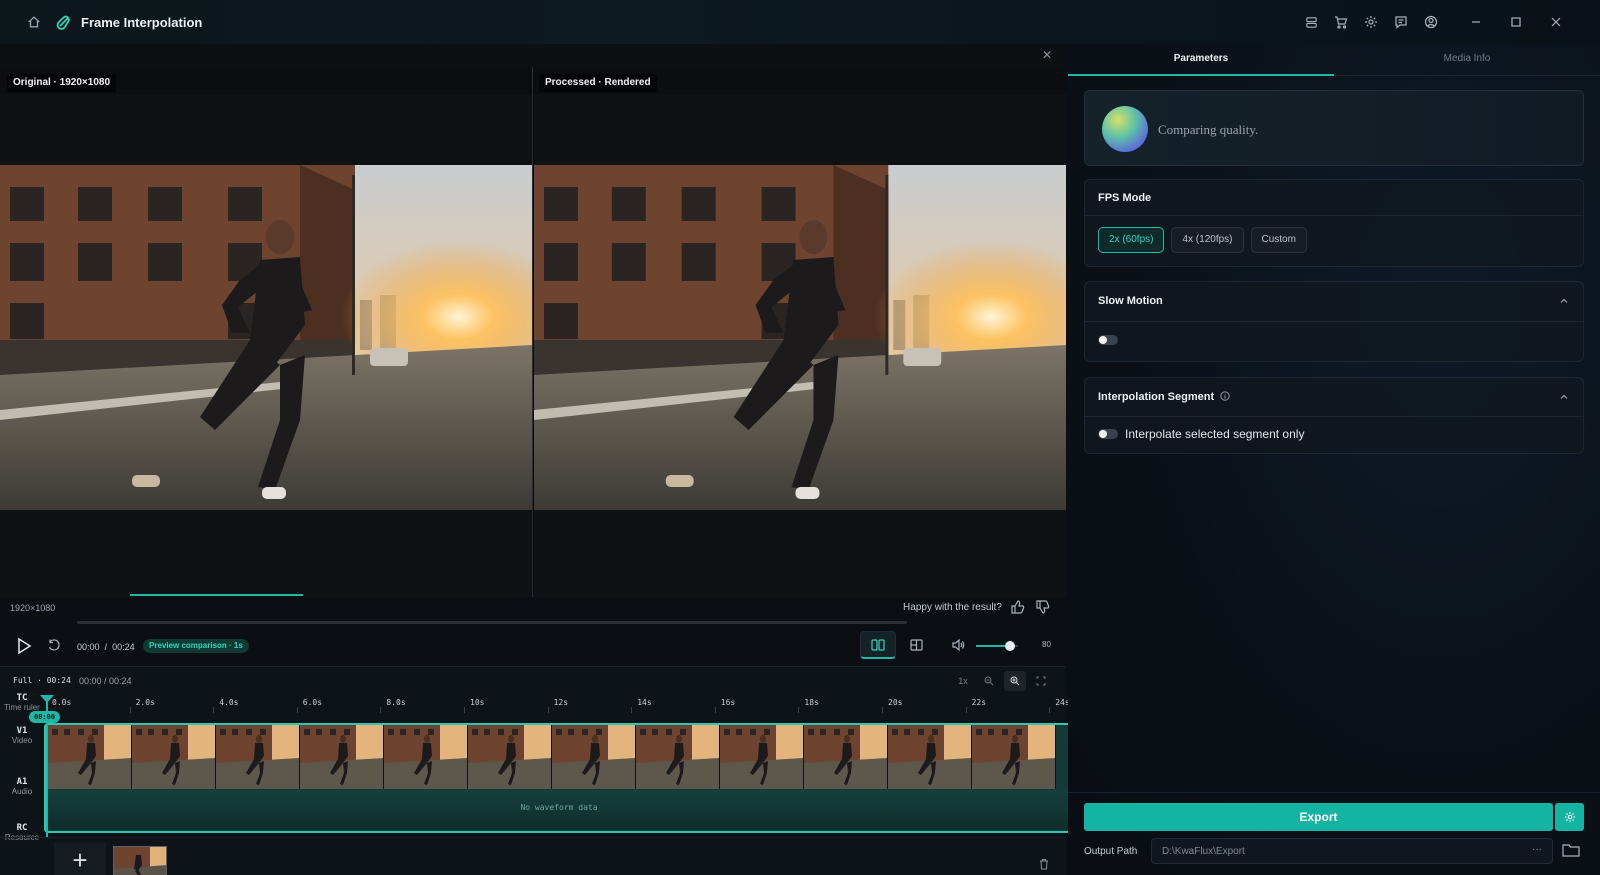  Describe the element at coordinates (145, 702) in the screenshot. I see `ruler-tick-label: 2.0s` at that location.